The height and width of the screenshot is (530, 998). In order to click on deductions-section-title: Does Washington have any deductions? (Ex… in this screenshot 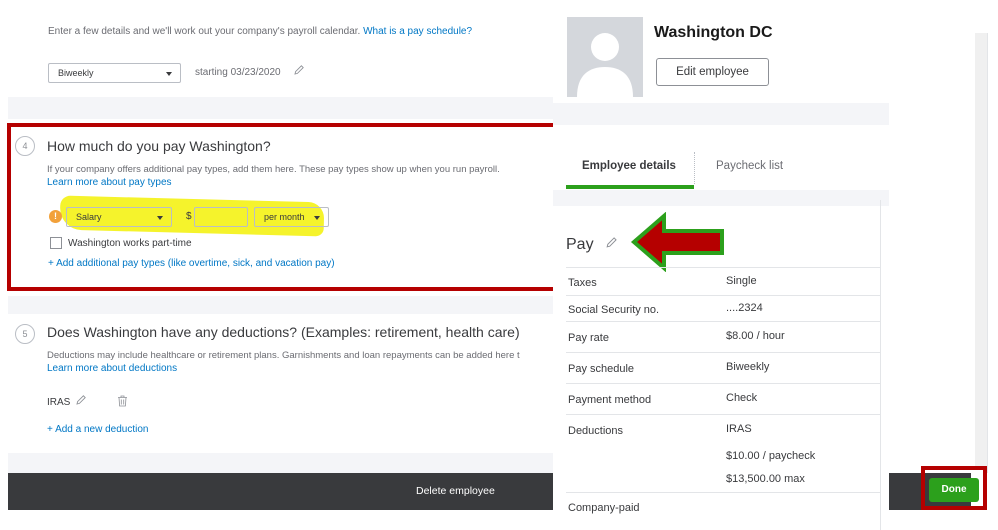, I will do `click(283, 332)`.